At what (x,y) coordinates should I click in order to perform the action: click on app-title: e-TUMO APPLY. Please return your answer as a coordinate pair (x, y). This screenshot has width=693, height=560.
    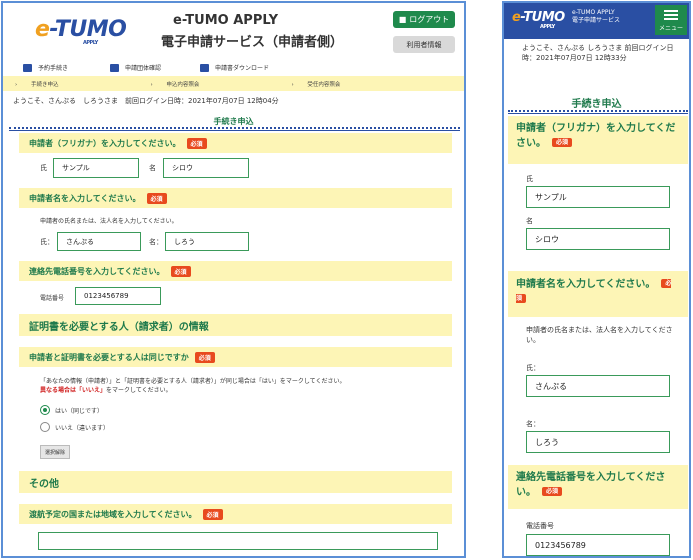
    Looking at the image, I should click on (226, 20).